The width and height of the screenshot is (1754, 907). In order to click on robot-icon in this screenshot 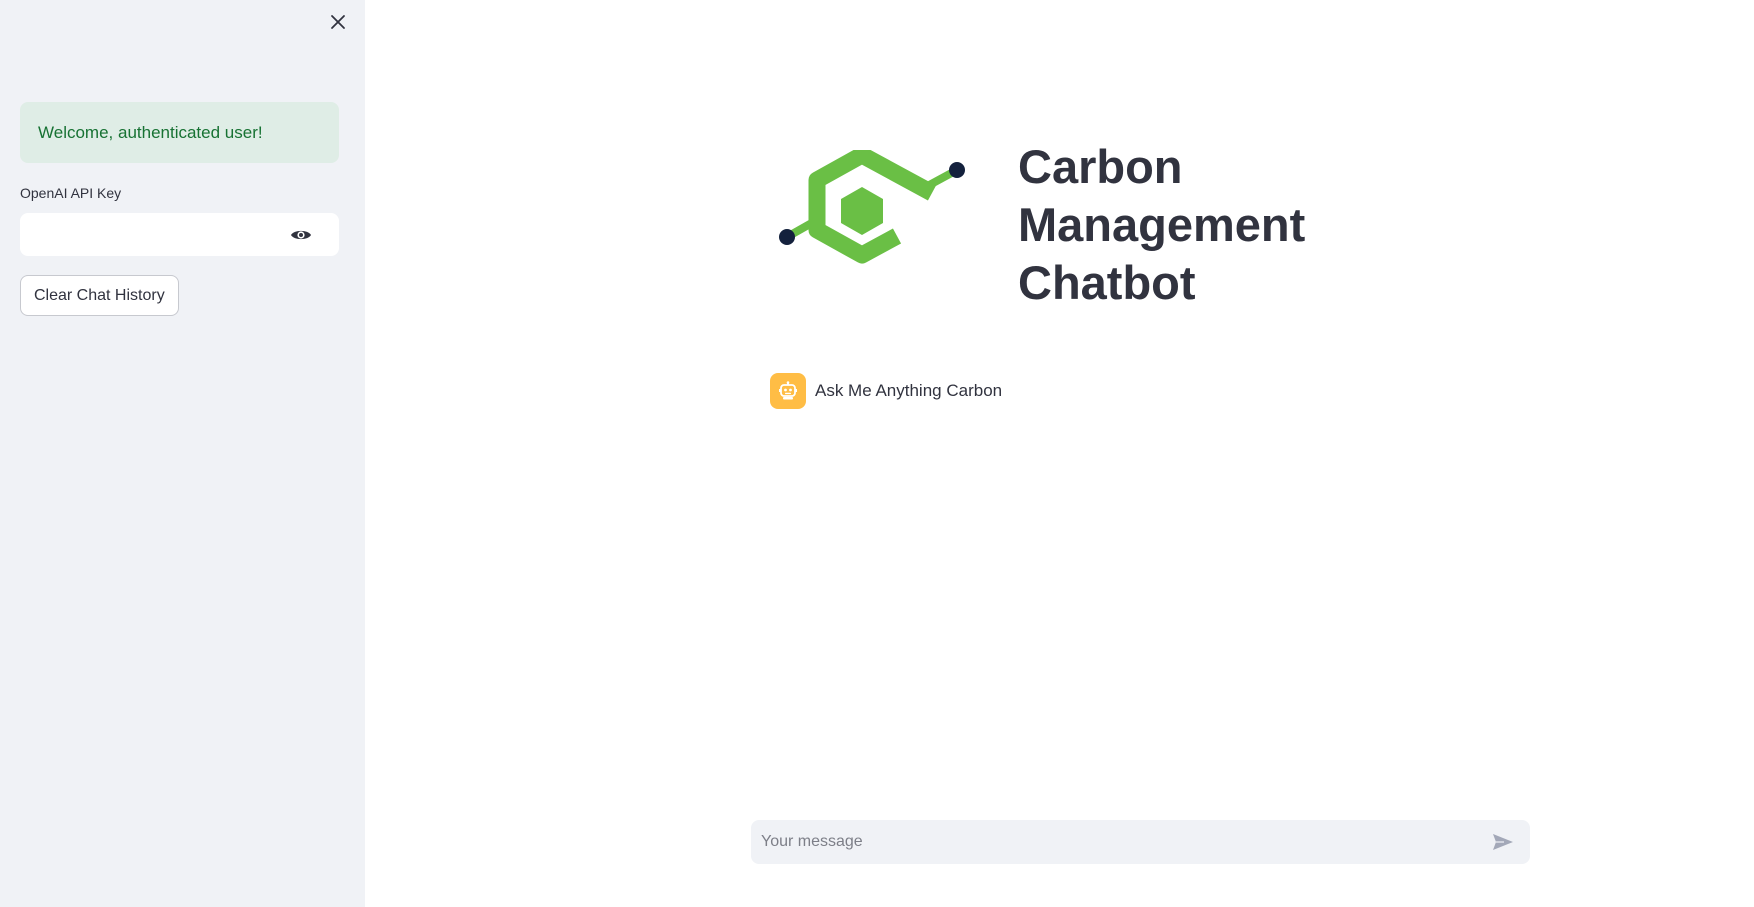, I will do `click(788, 390)`.